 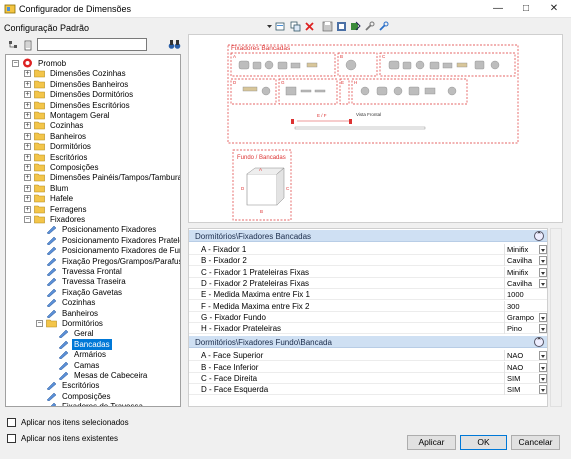 I want to click on promob-logo-icon, so click(x=27, y=63).